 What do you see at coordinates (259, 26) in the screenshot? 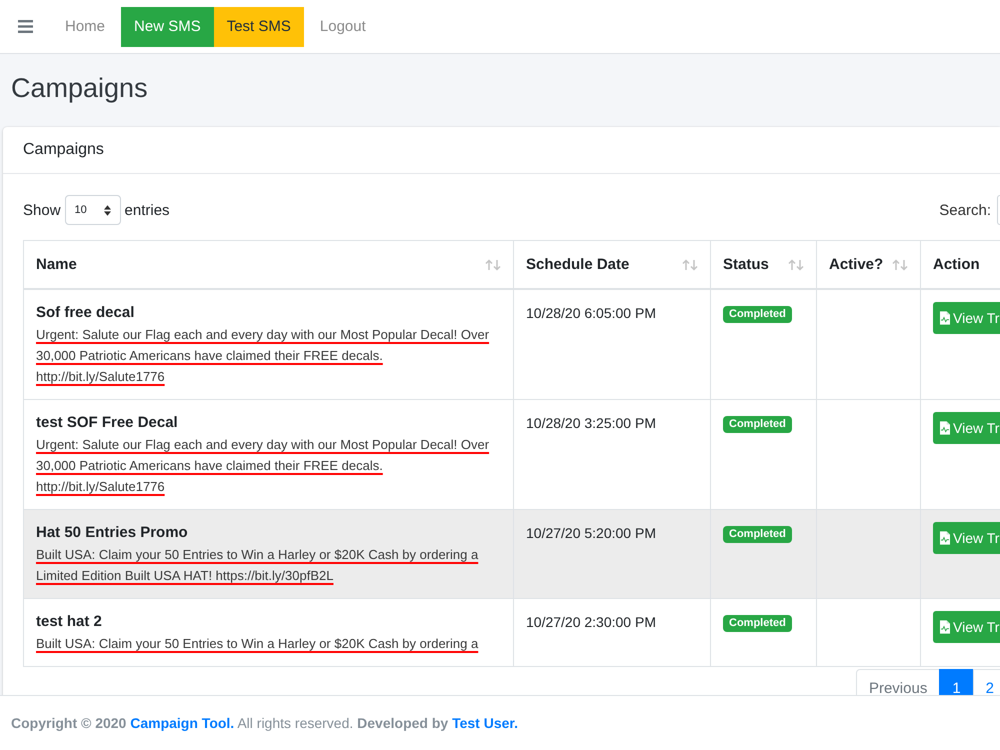
I see `nav-button: Test SMS` at bounding box center [259, 26].